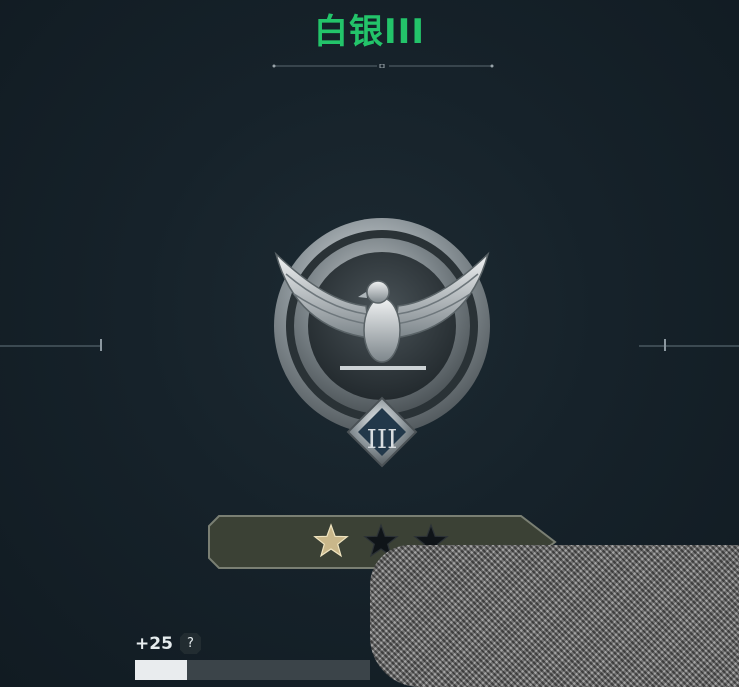  I want to click on help-icon: ?, so click(190, 643).